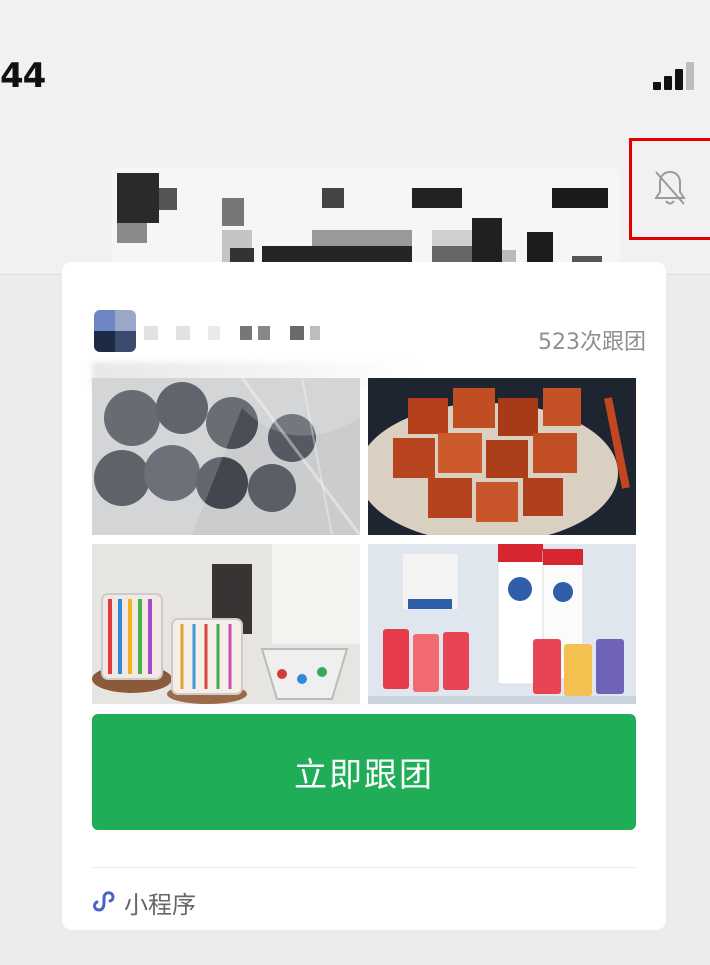 This screenshot has width=710, height=965. Describe the element at coordinates (115, 331) in the screenshot. I see `avatar` at that location.